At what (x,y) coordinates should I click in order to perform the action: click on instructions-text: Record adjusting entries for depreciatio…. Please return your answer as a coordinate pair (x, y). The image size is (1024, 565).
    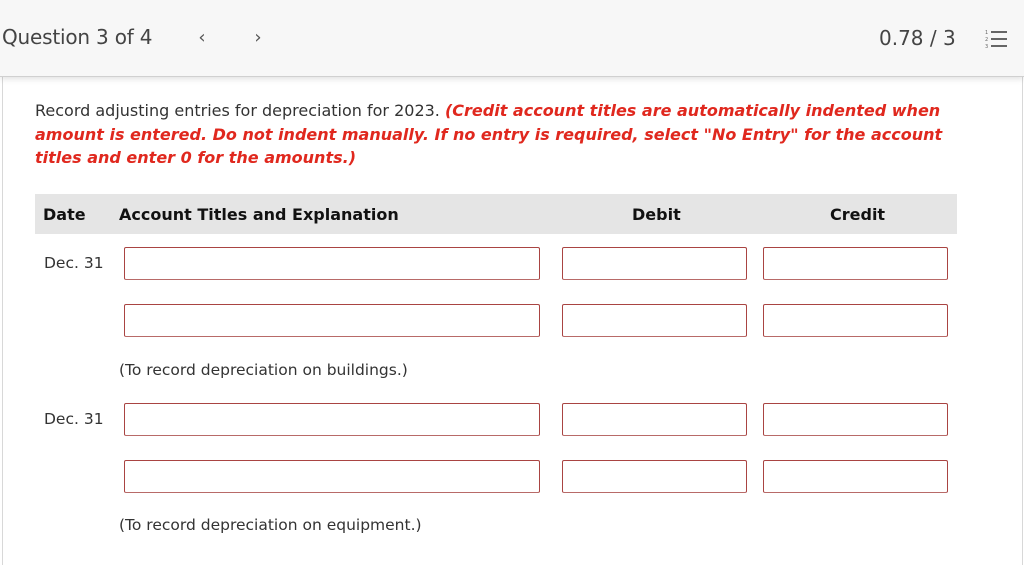
    Looking at the image, I should click on (240, 110).